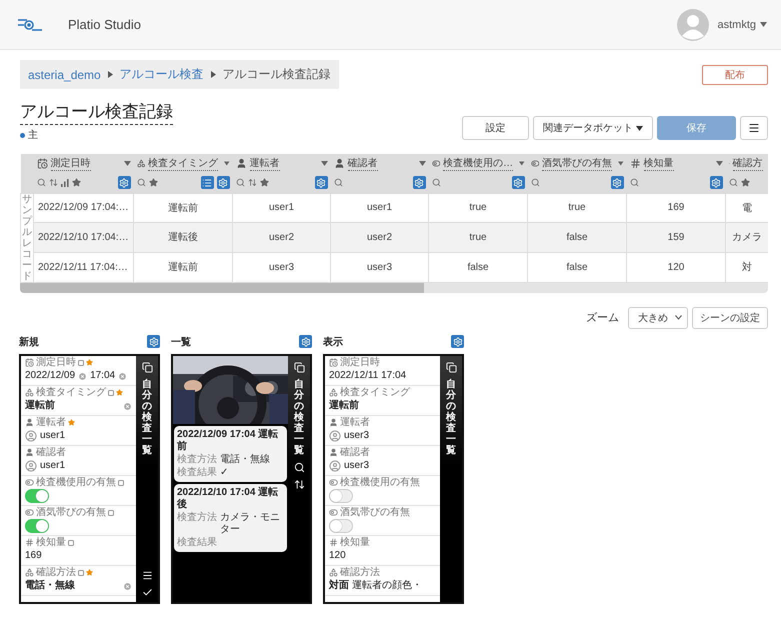 The image size is (781, 622). I want to click on breadcrumb-link: アルコール検査, so click(162, 74).